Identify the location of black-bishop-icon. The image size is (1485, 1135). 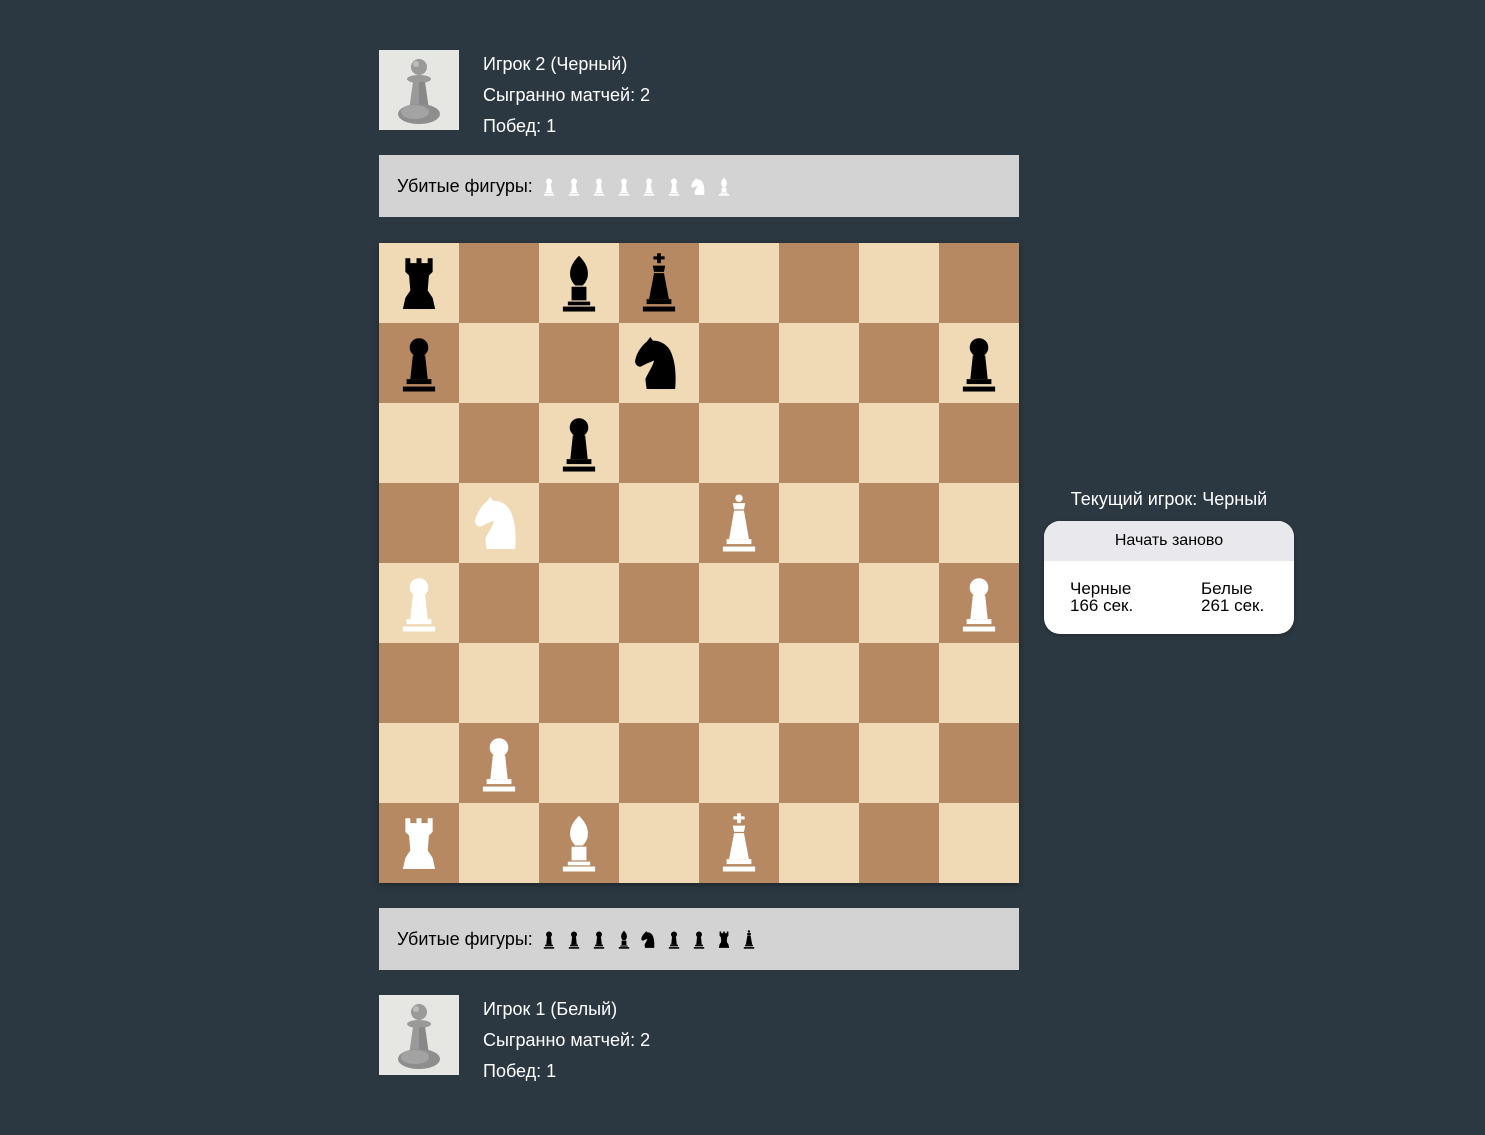
(579, 283).